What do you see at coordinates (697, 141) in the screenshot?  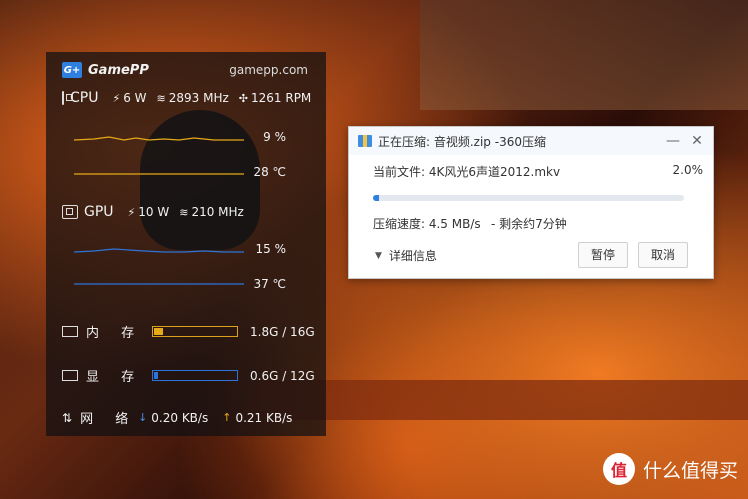 I see `close-icon: ✕` at bounding box center [697, 141].